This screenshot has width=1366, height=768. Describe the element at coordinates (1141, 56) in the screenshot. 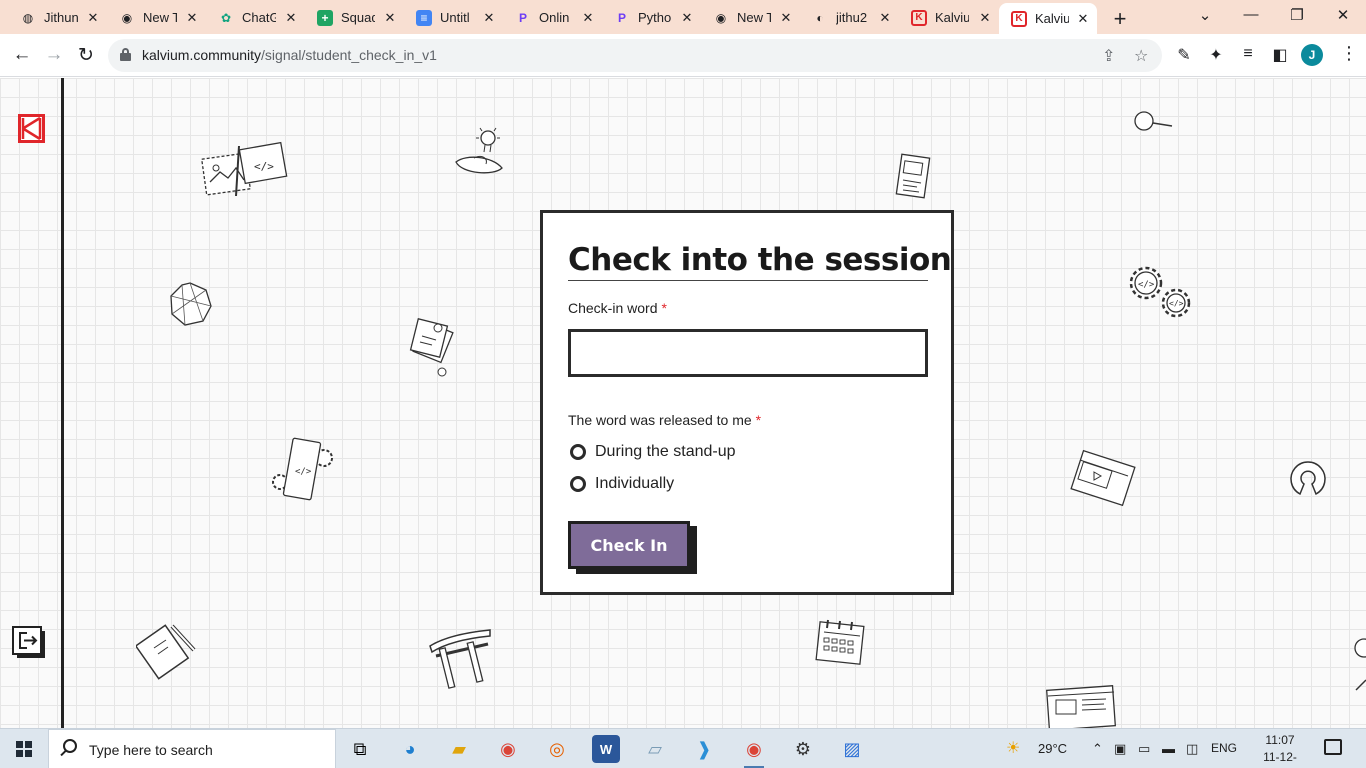

I see `bookmark-star-icon: ☆` at that location.